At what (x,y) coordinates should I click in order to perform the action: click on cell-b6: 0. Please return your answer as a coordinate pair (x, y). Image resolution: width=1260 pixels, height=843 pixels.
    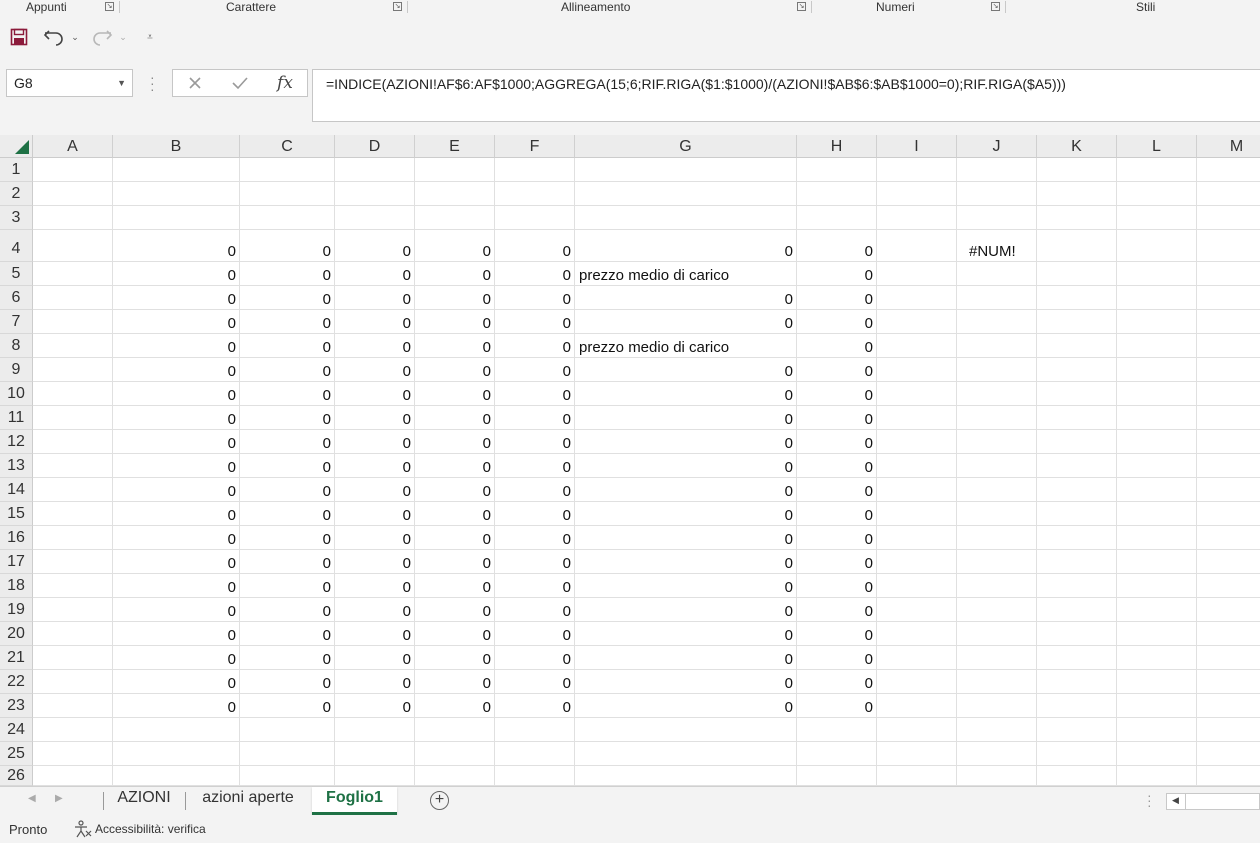
    Looking at the image, I should click on (176, 300).